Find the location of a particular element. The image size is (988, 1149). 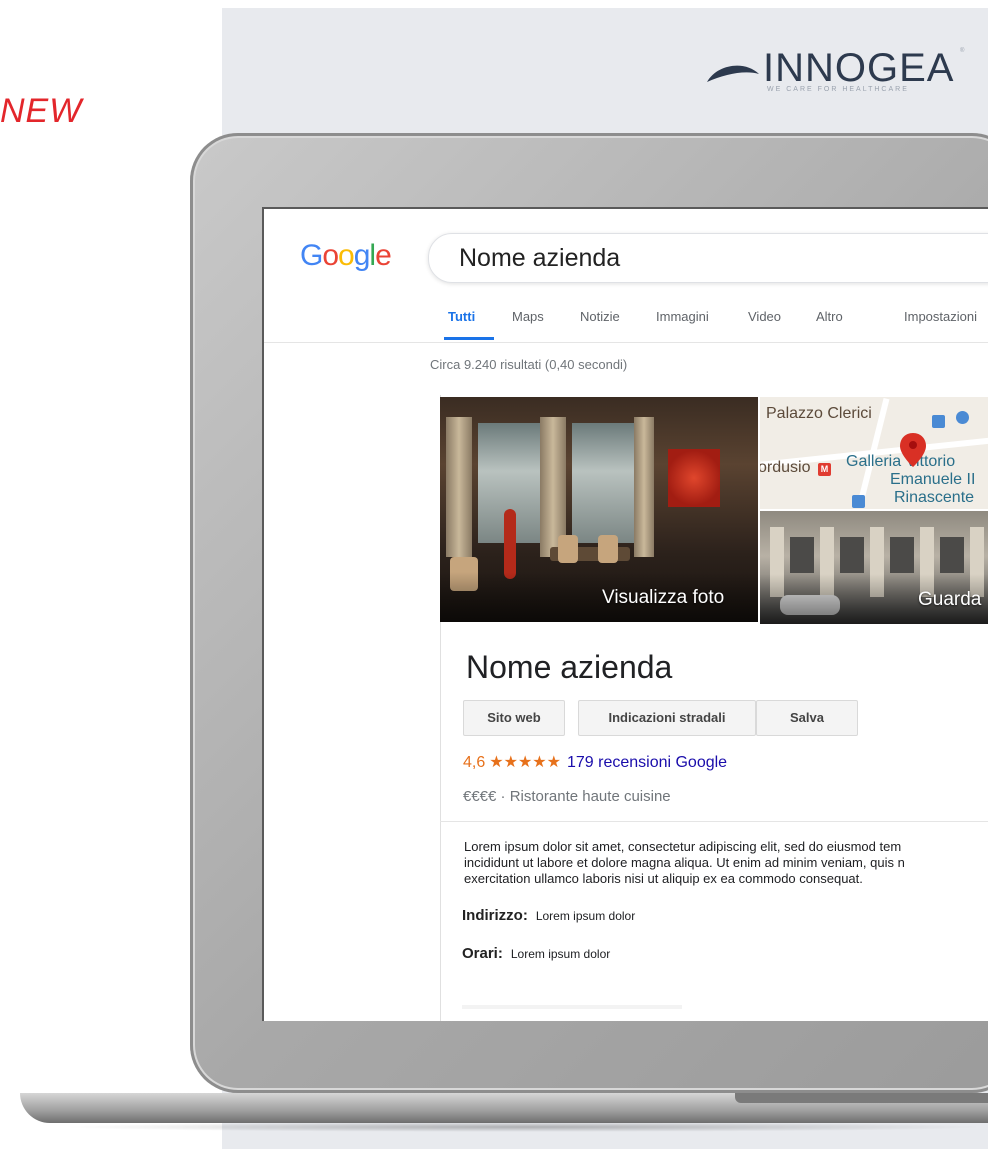

restaurant-photo: Visualizza foto is located at coordinates (599, 509).